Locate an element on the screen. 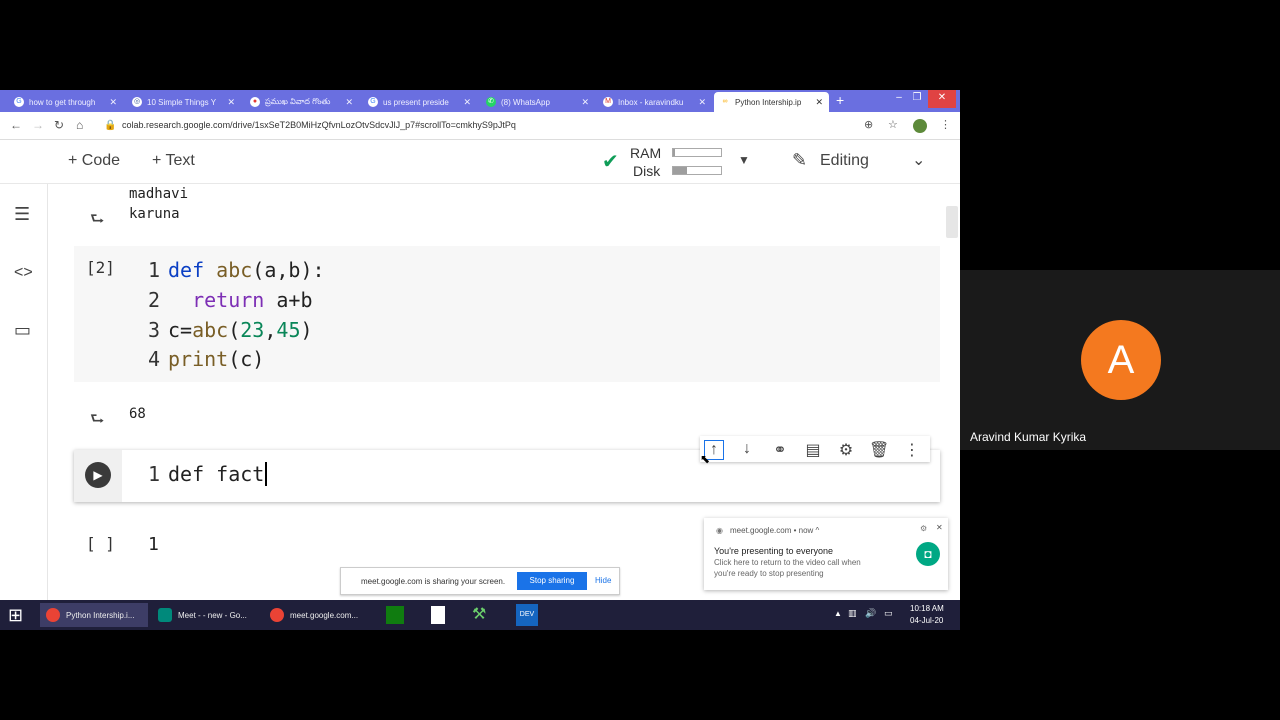  line-number: 2 is located at coordinates (154, 300).